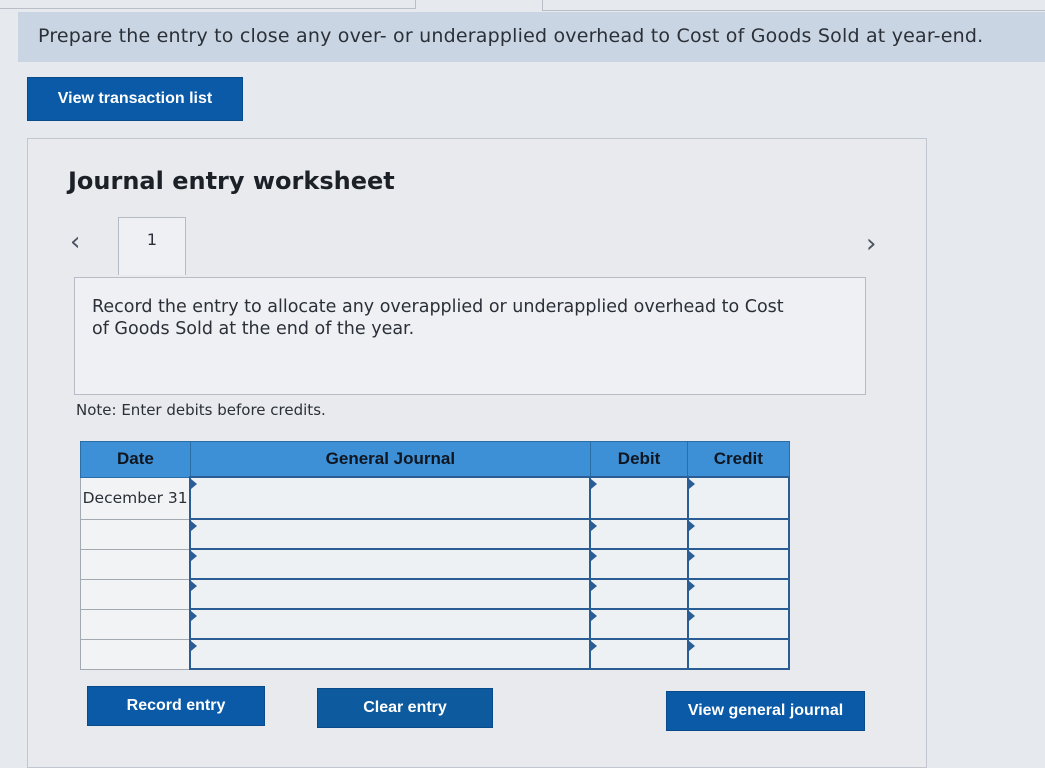 Image resolution: width=1045 pixels, height=768 pixels. What do you see at coordinates (135, 498) in the screenshot?
I see `date-cell: December 31` at bounding box center [135, 498].